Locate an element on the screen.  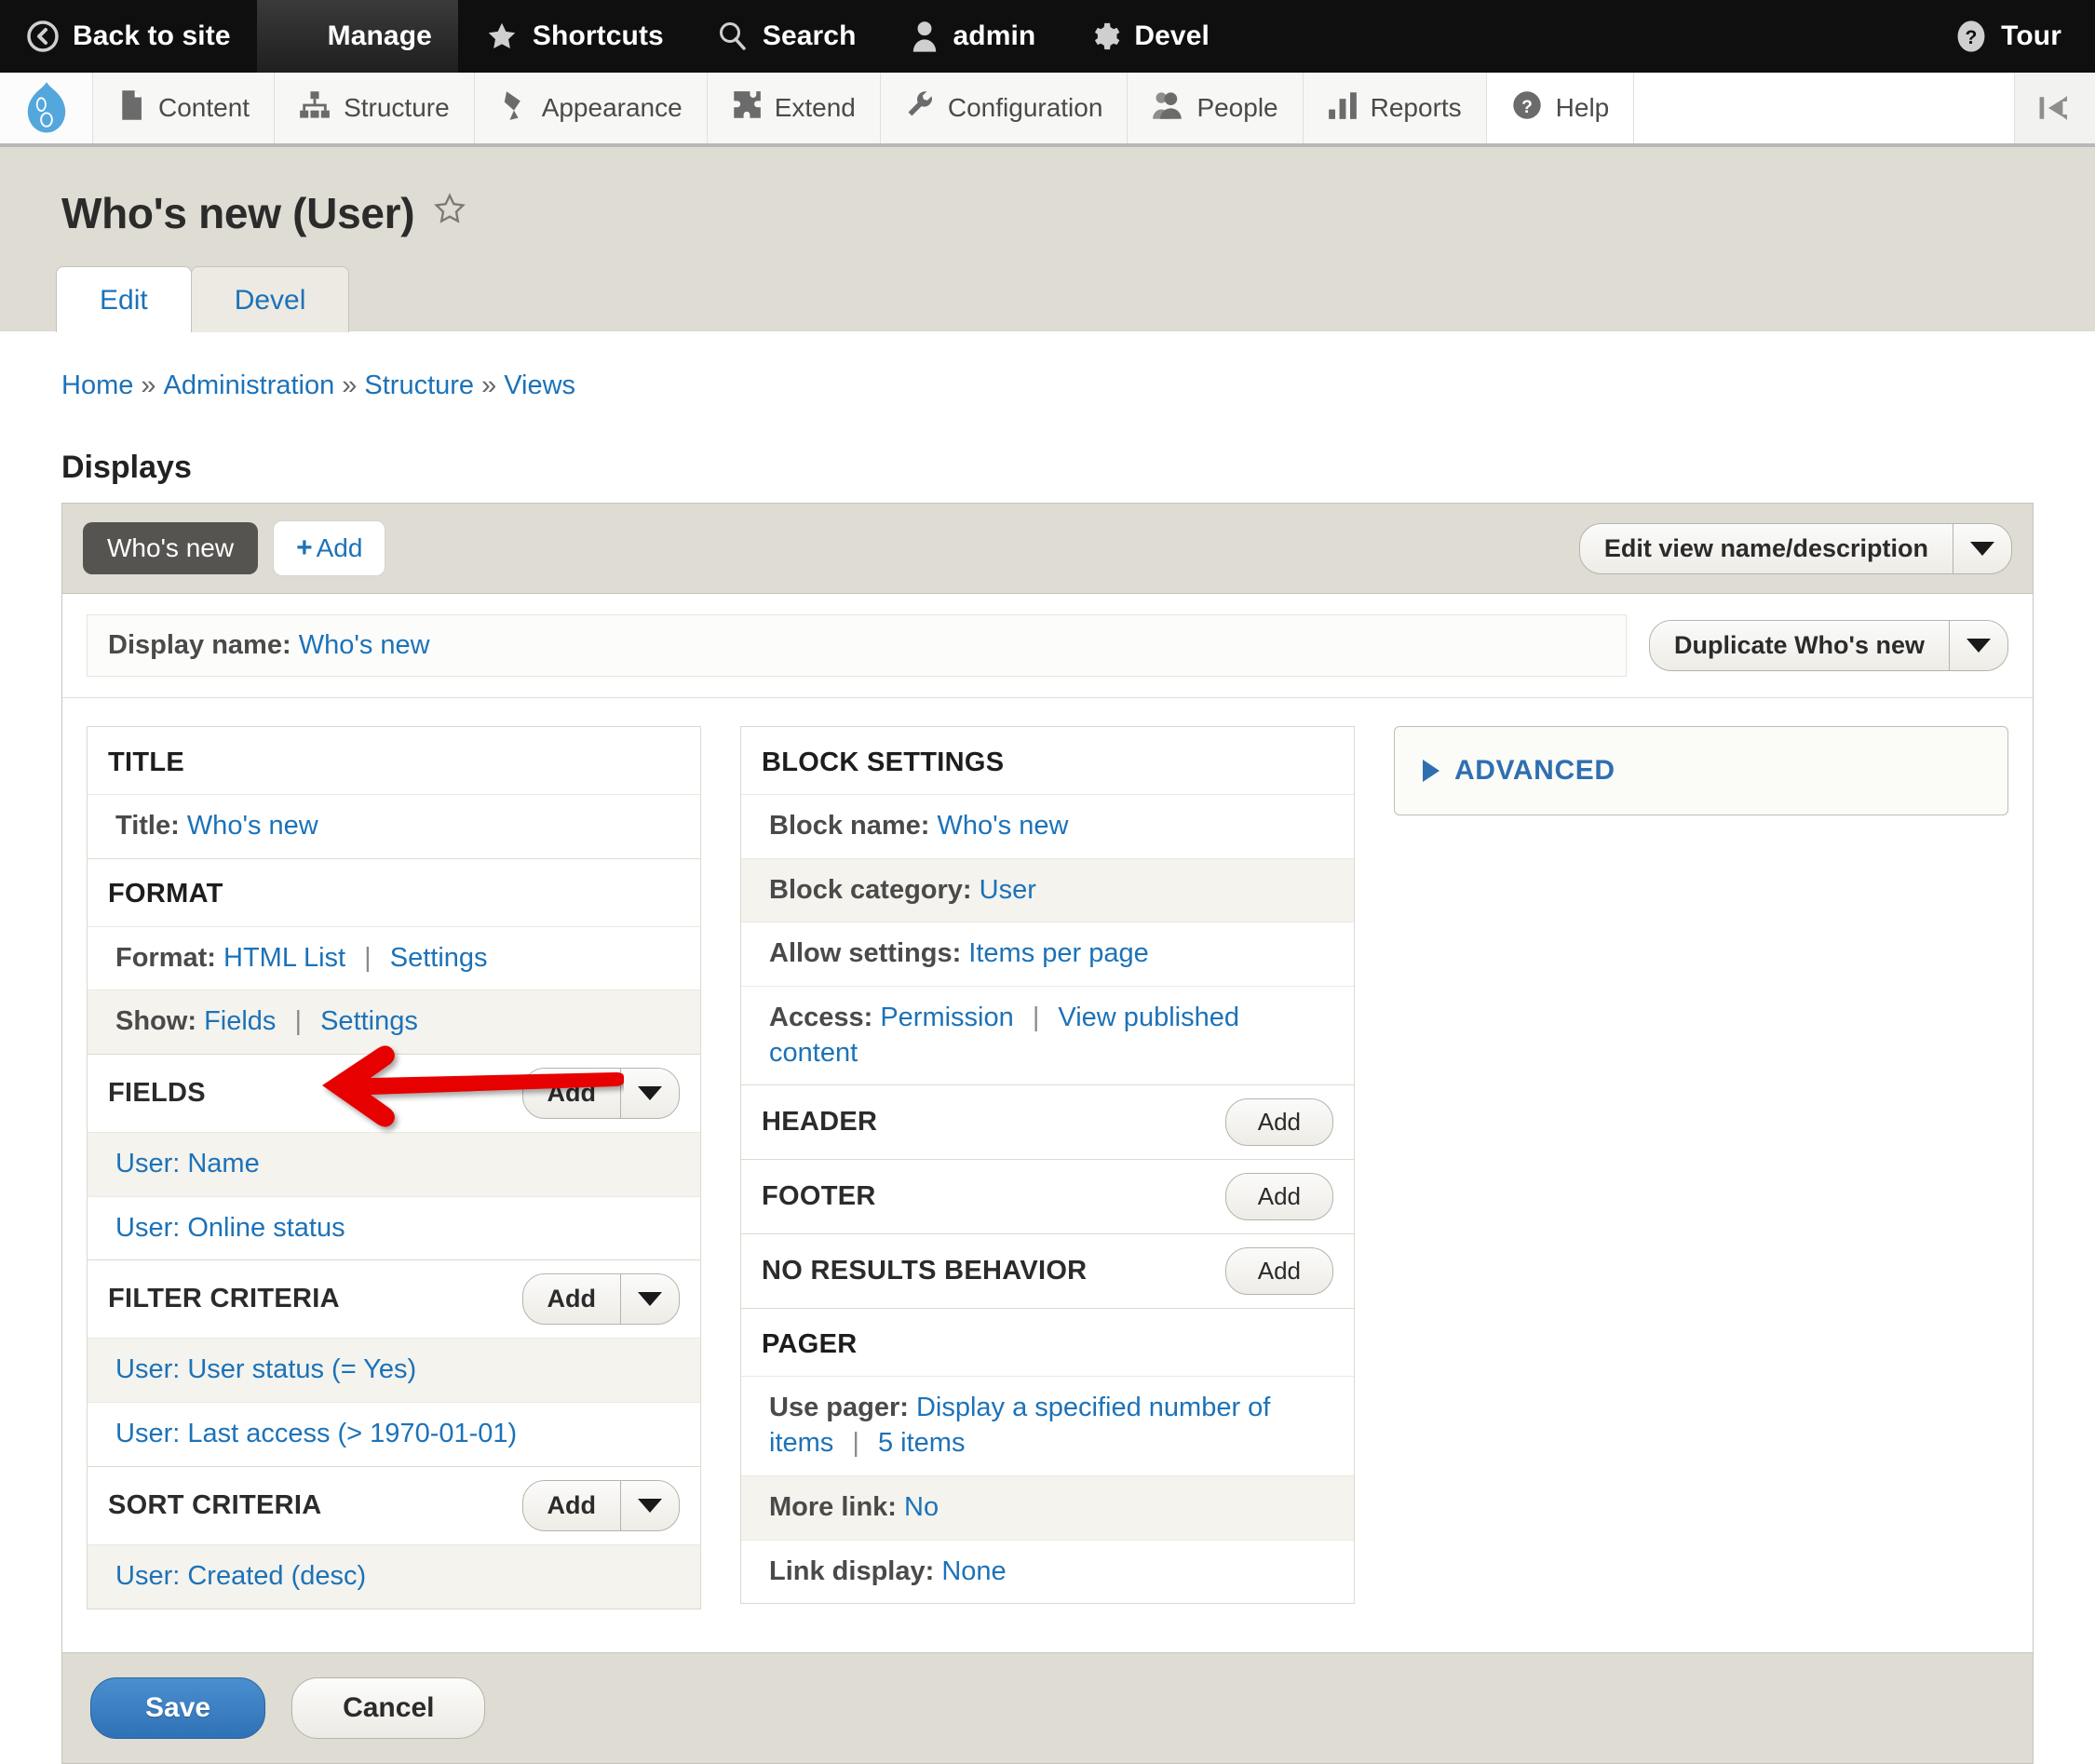
header-heading: HEADER is located at coordinates (820, 1122).